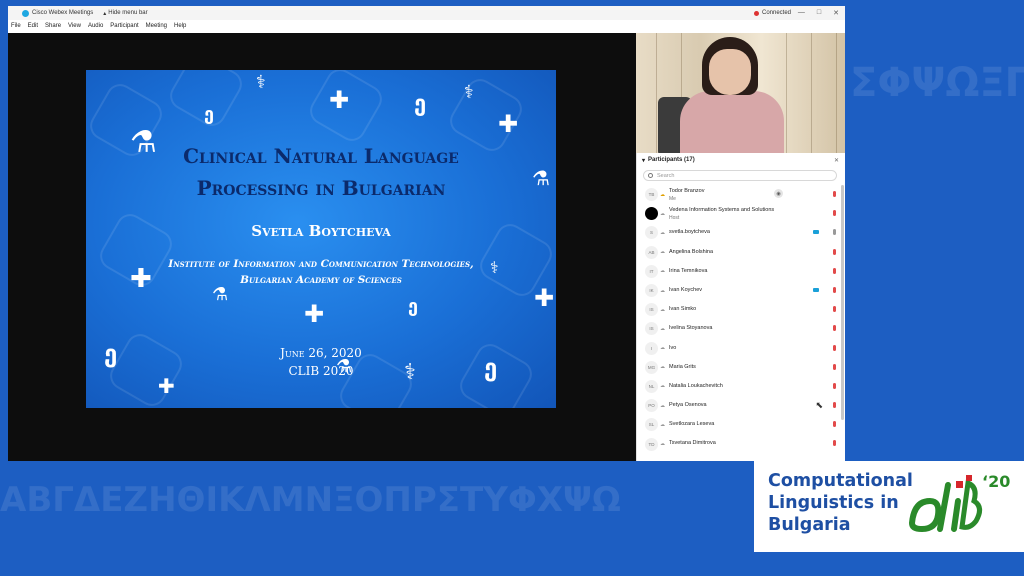  Describe the element at coordinates (25, 13) in the screenshot. I see `webex-logo-icon` at that location.